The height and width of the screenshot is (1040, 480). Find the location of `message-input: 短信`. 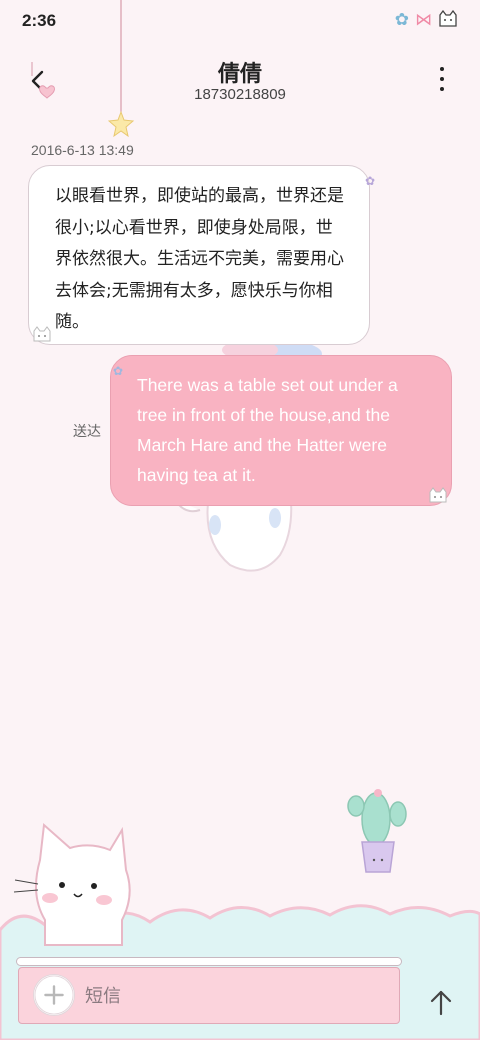

message-input: 短信 is located at coordinates (103, 995).